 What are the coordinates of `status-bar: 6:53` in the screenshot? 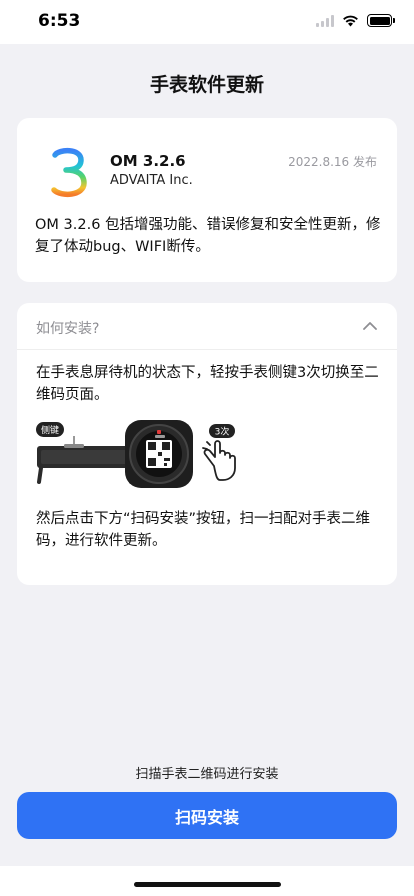 It's located at (207, 22).